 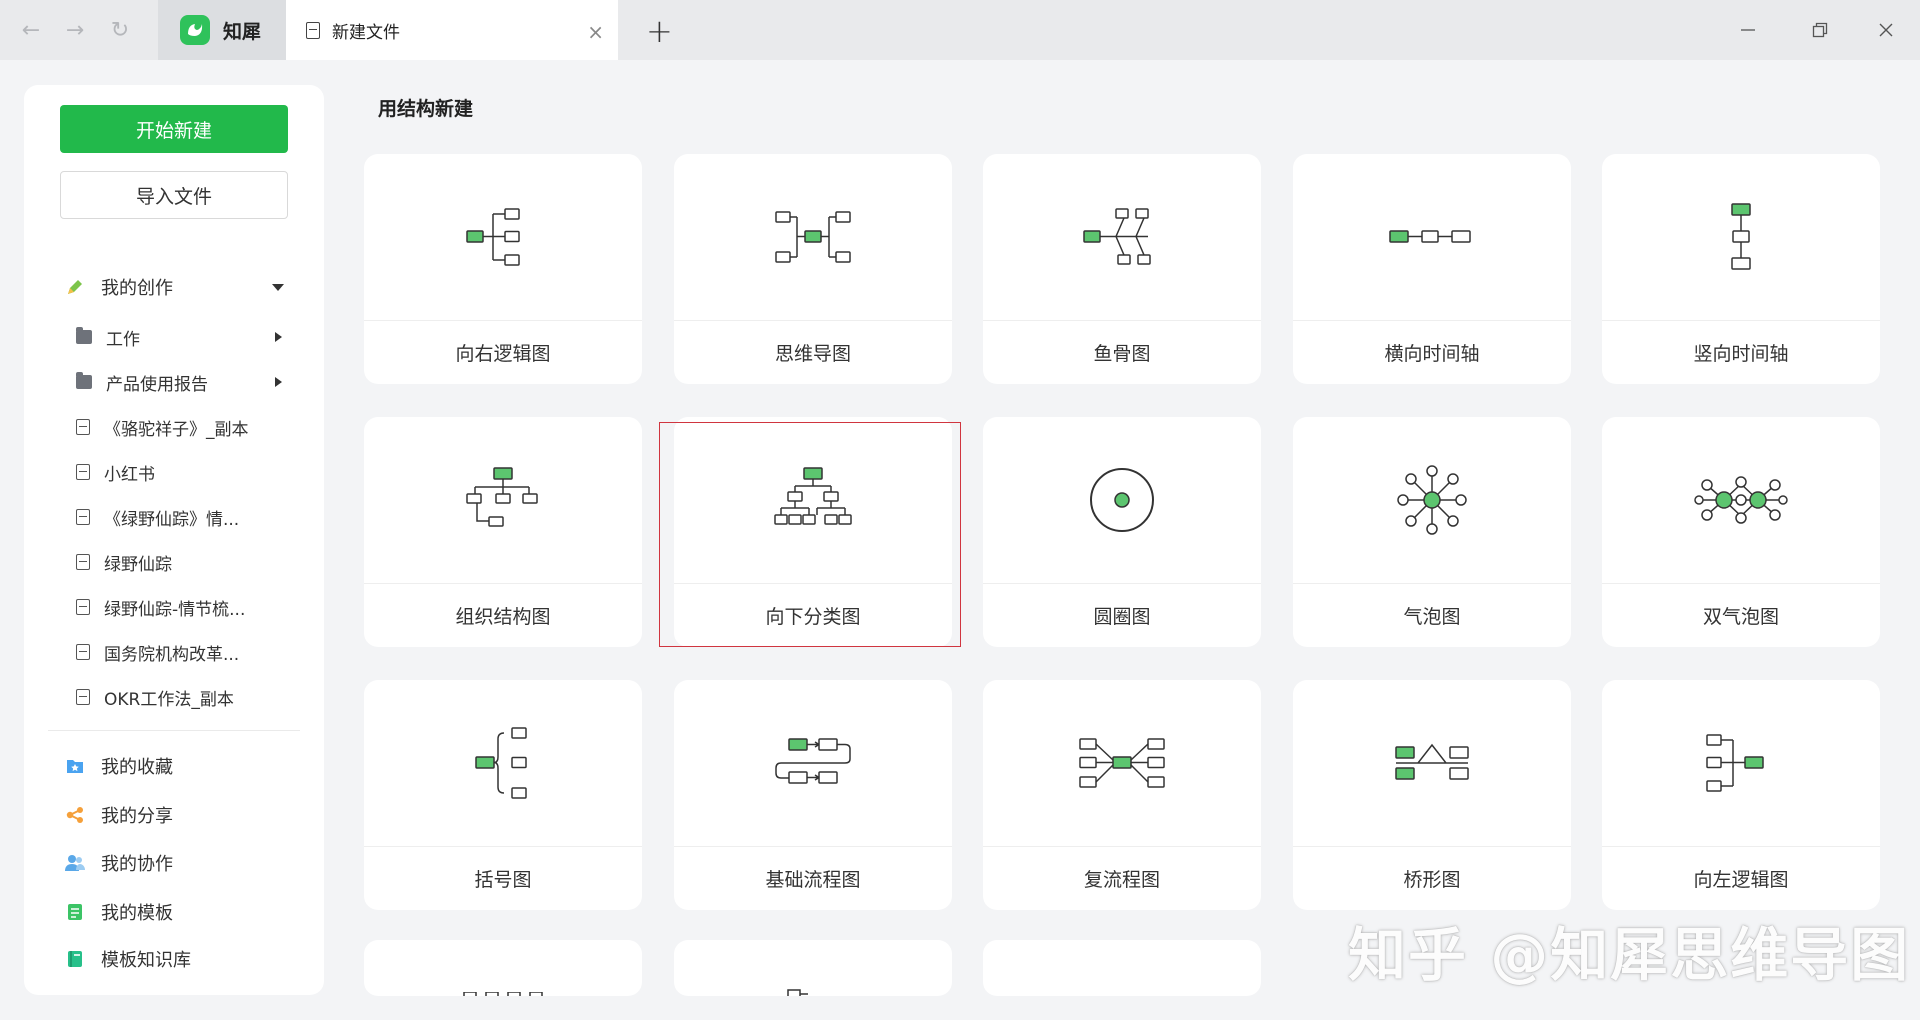 I want to click on card-label: 桥形图, so click(x=1432, y=880).